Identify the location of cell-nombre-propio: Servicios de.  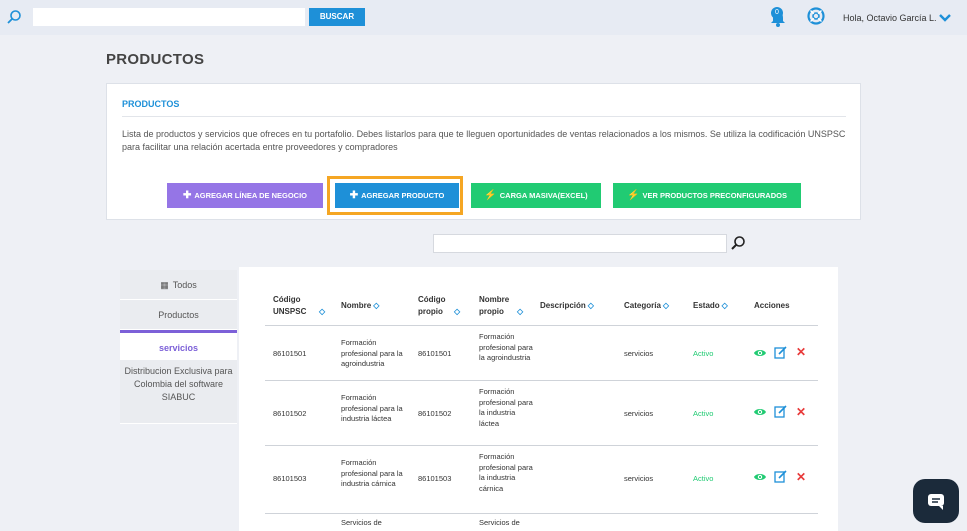
(499, 522).